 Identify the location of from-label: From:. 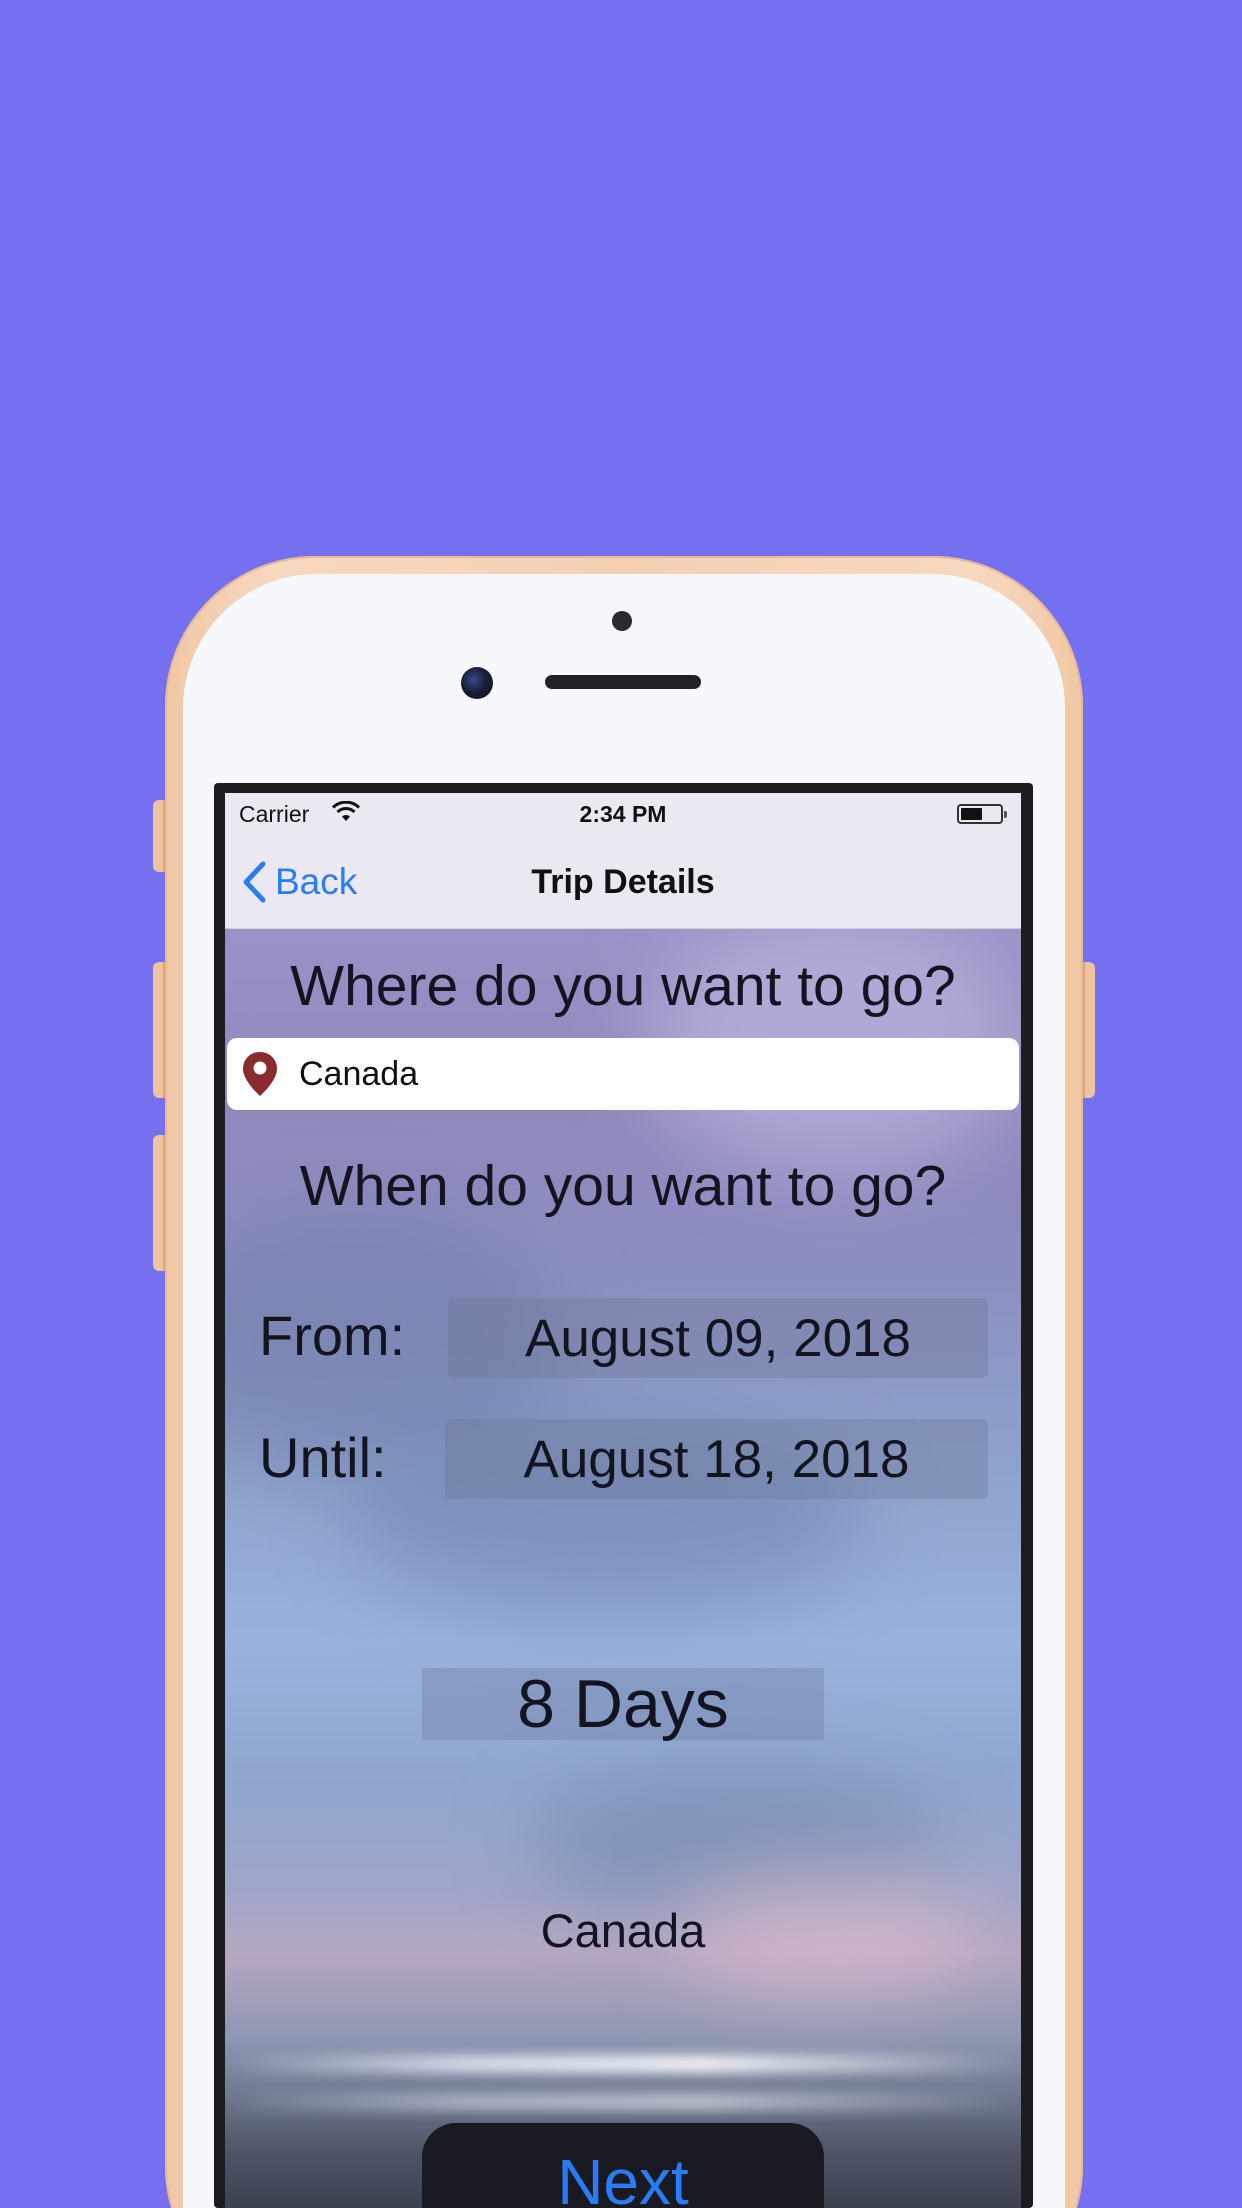
(332, 1335).